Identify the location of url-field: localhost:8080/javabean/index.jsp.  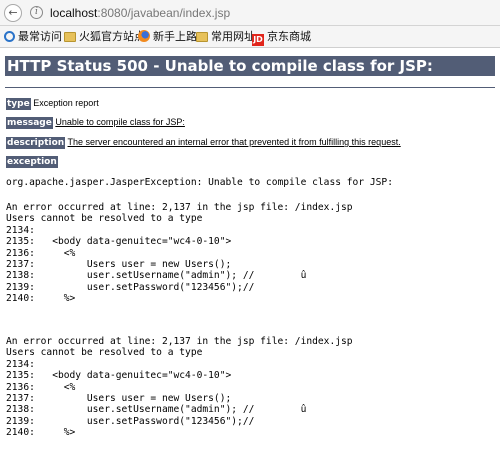
(140, 13).